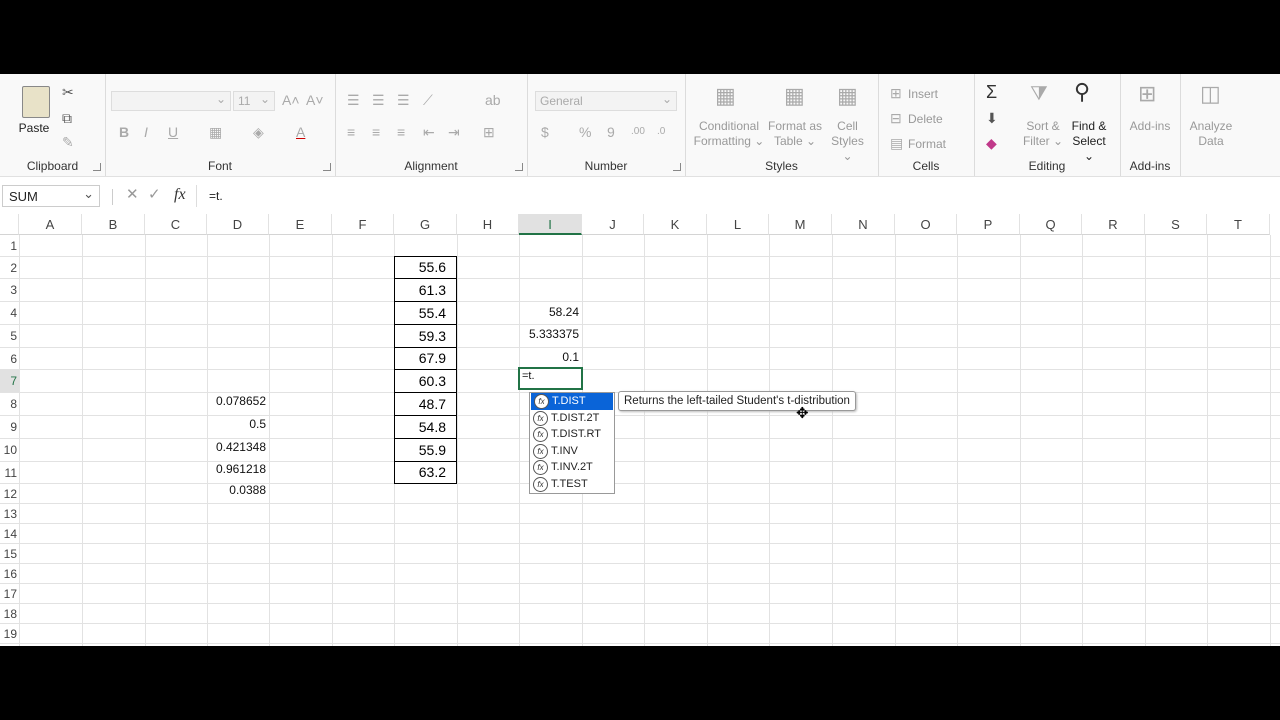 The width and height of the screenshot is (1280, 720). What do you see at coordinates (1039, 94) in the screenshot?
I see `sort-filter-icon: ⧩` at bounding box center [1039, 94].